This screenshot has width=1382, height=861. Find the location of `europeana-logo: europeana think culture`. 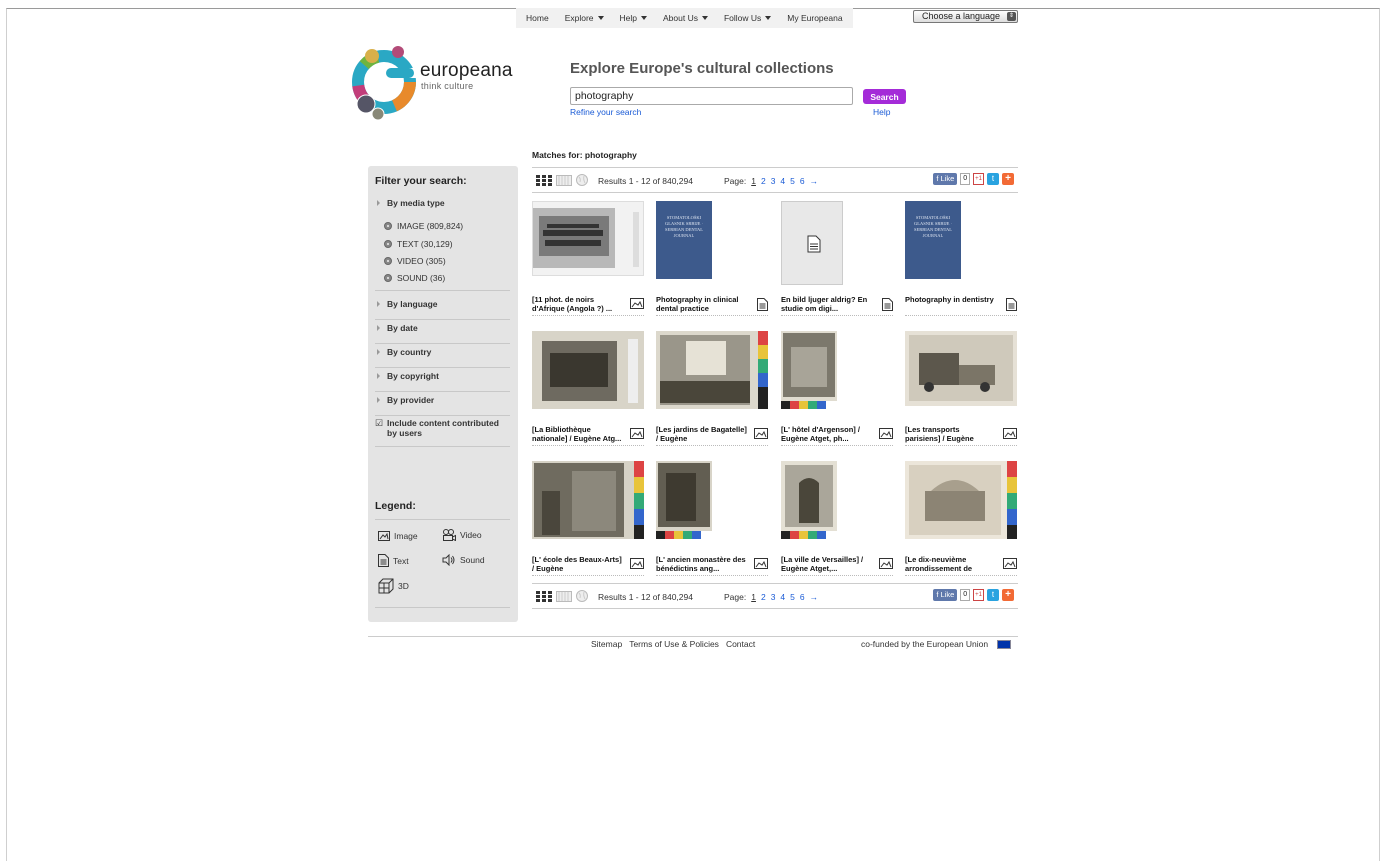

europeana-logo: europeana think culture is located at coordinates (431, 83).